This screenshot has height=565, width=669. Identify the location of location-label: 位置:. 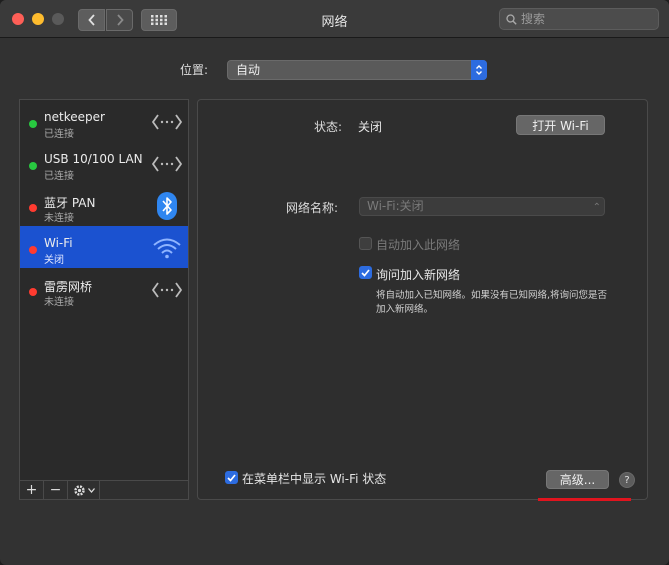
(194, 70).